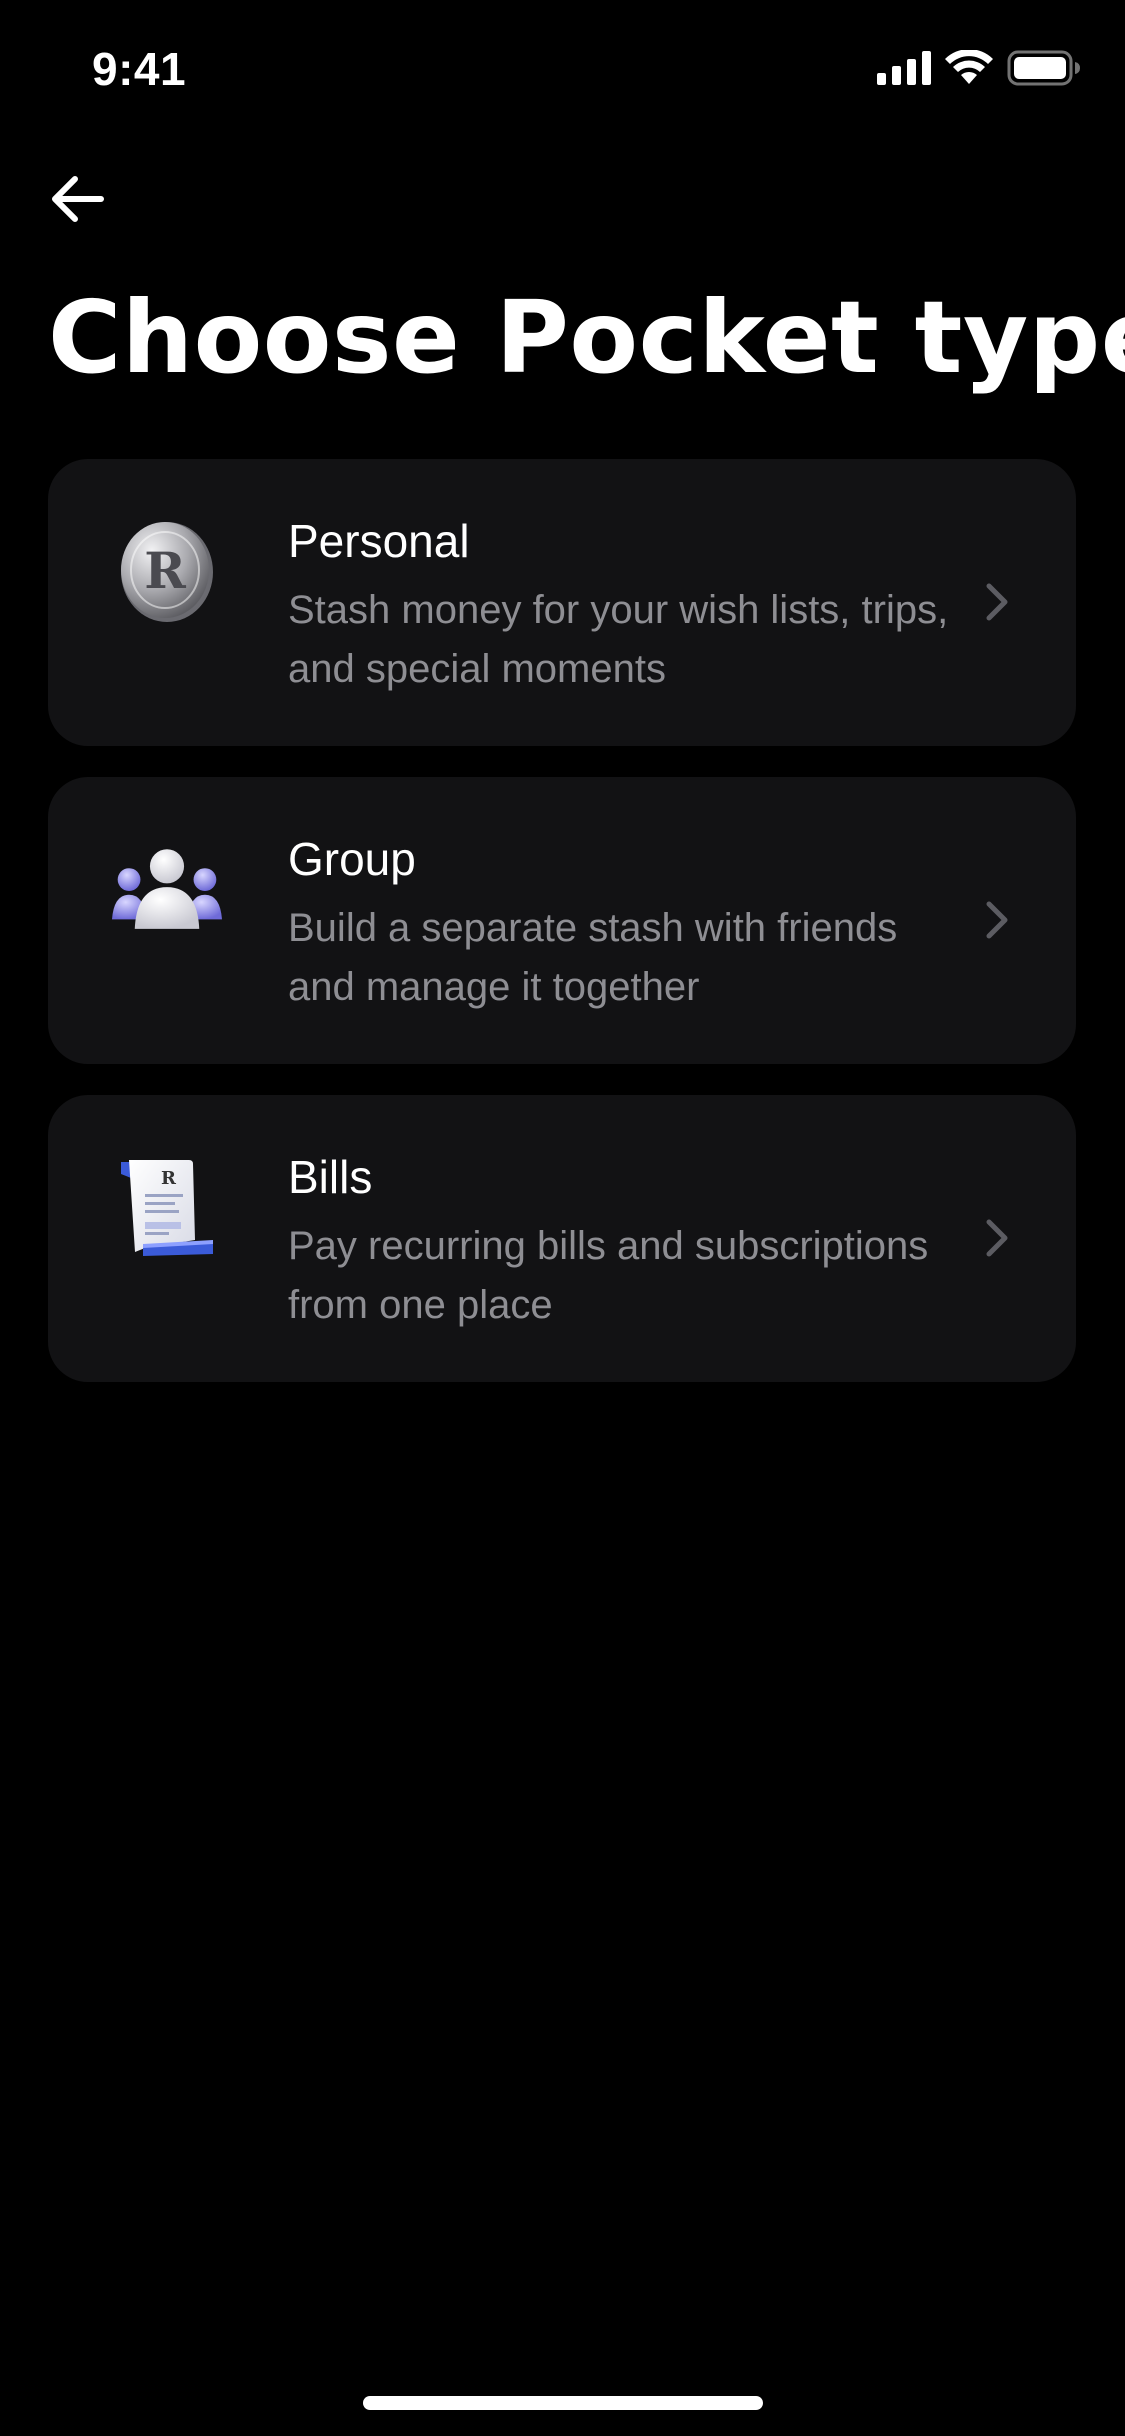  Describe the element at coordinates (352, 859) in the screenshot. I see `option-title: Group` at that location.